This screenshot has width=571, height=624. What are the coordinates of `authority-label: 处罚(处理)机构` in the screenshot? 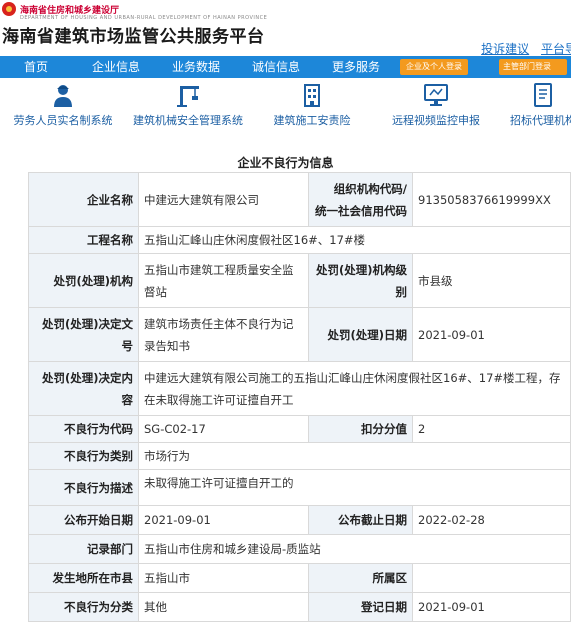 It's located at (83, 280).